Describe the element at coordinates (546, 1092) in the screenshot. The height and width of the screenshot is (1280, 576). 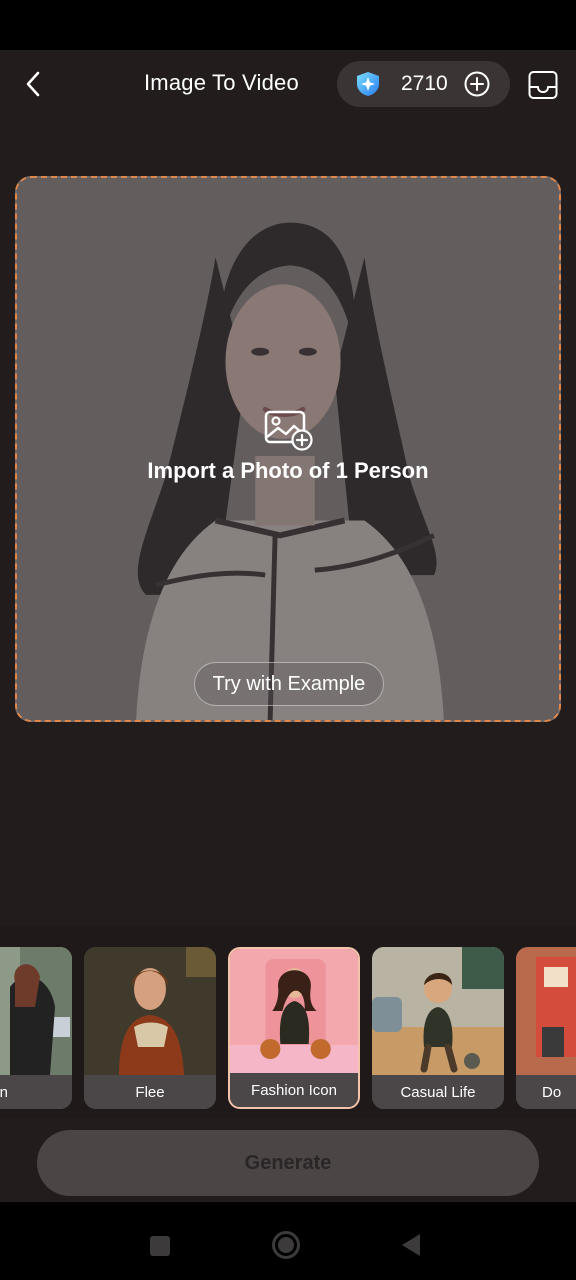
I see `template-label: Do` at that location.